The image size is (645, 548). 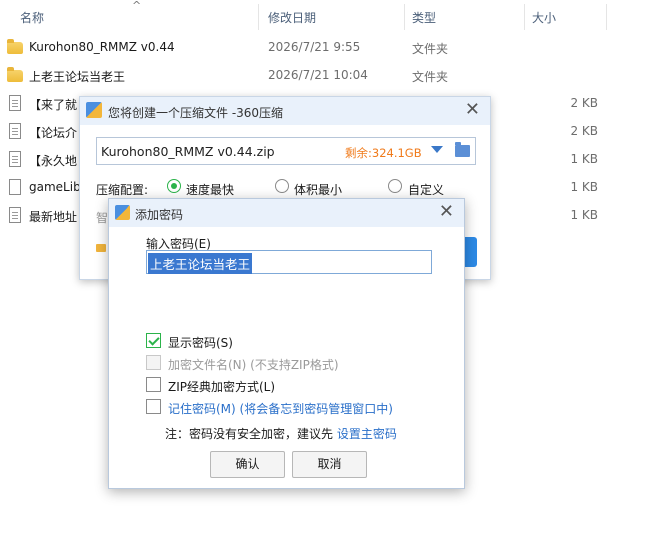 I want to click on set-master-password-link: 设置主密码, so click(x=367, y=434).